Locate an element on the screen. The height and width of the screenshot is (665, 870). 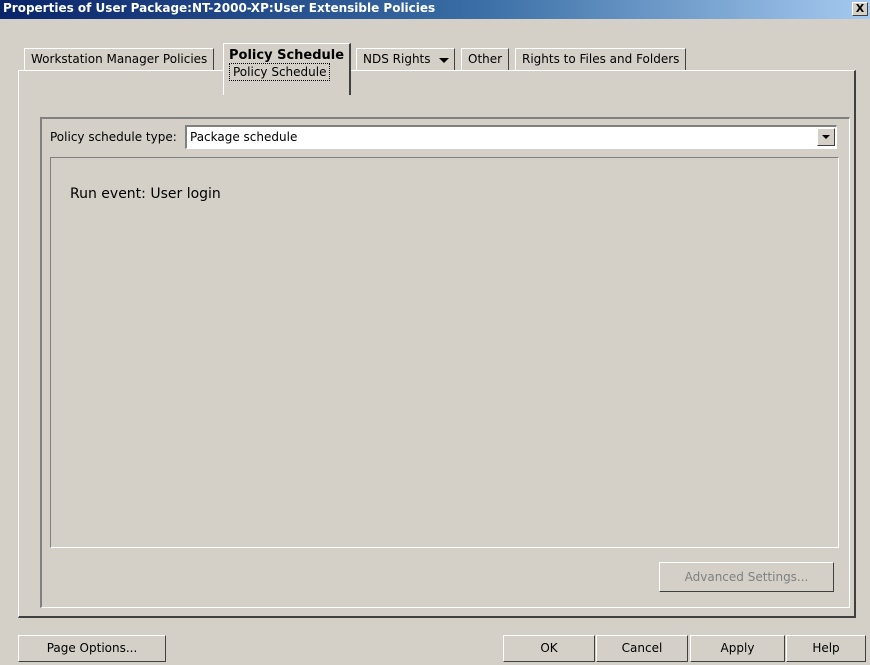
close-button: X is located at coordinates (860, 9).